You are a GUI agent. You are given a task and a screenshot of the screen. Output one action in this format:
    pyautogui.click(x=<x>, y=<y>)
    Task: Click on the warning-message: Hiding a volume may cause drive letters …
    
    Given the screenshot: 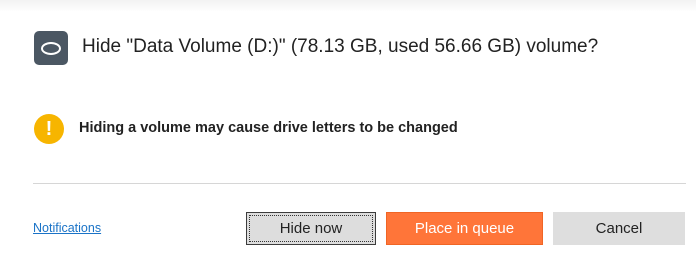 What is the action you would take?
    pyautogui.click(x=268, y=128)
    